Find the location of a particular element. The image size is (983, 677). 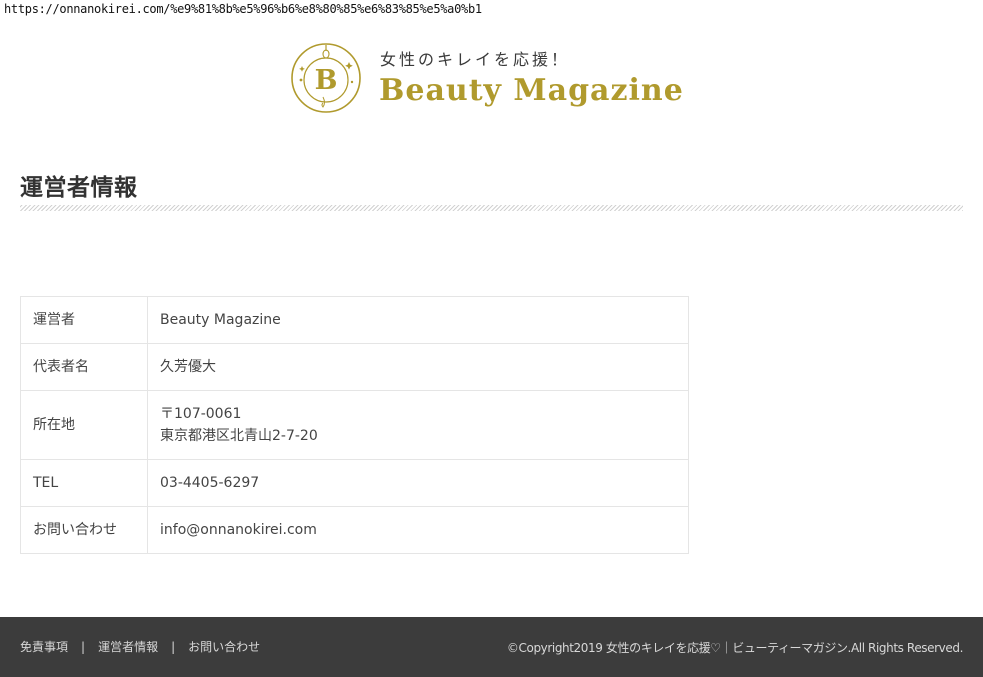

row-value: Beauty Magazine is located at coordinates (418, 320).